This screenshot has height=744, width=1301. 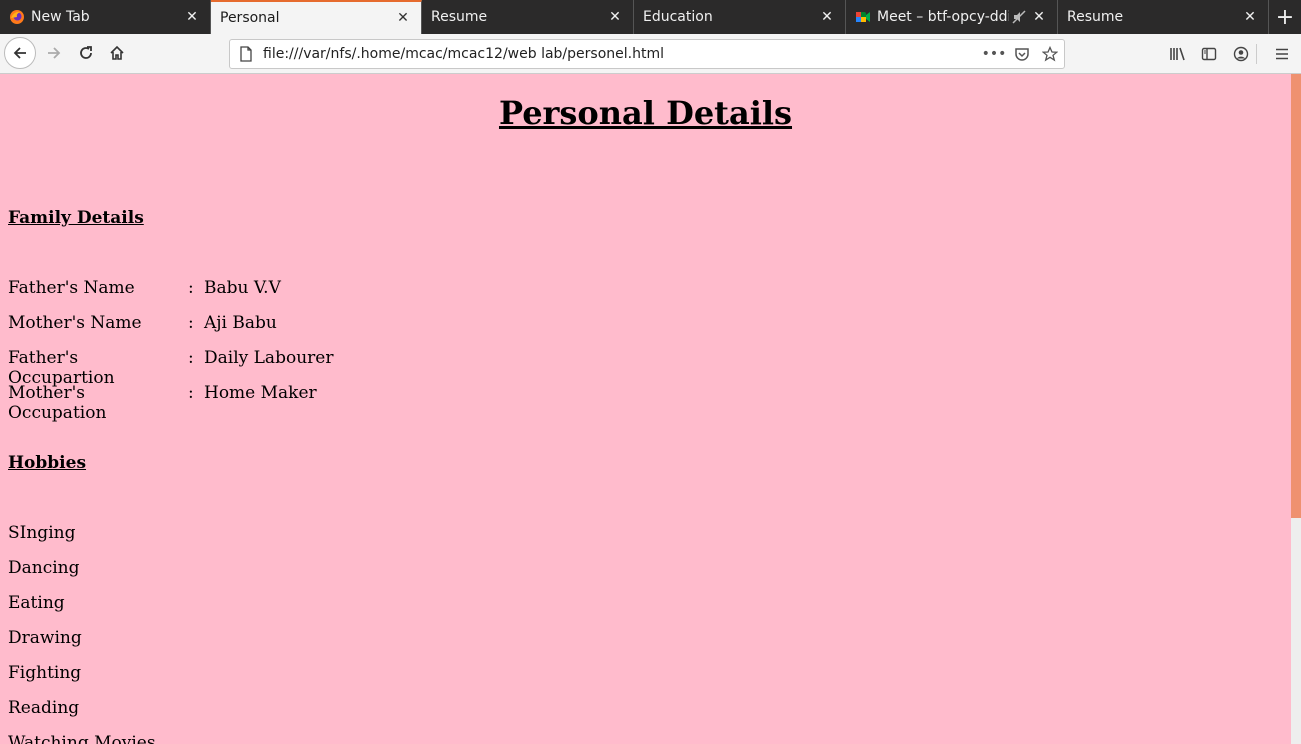 I want to click on tab-title: Education, so click(x=678, y=17).